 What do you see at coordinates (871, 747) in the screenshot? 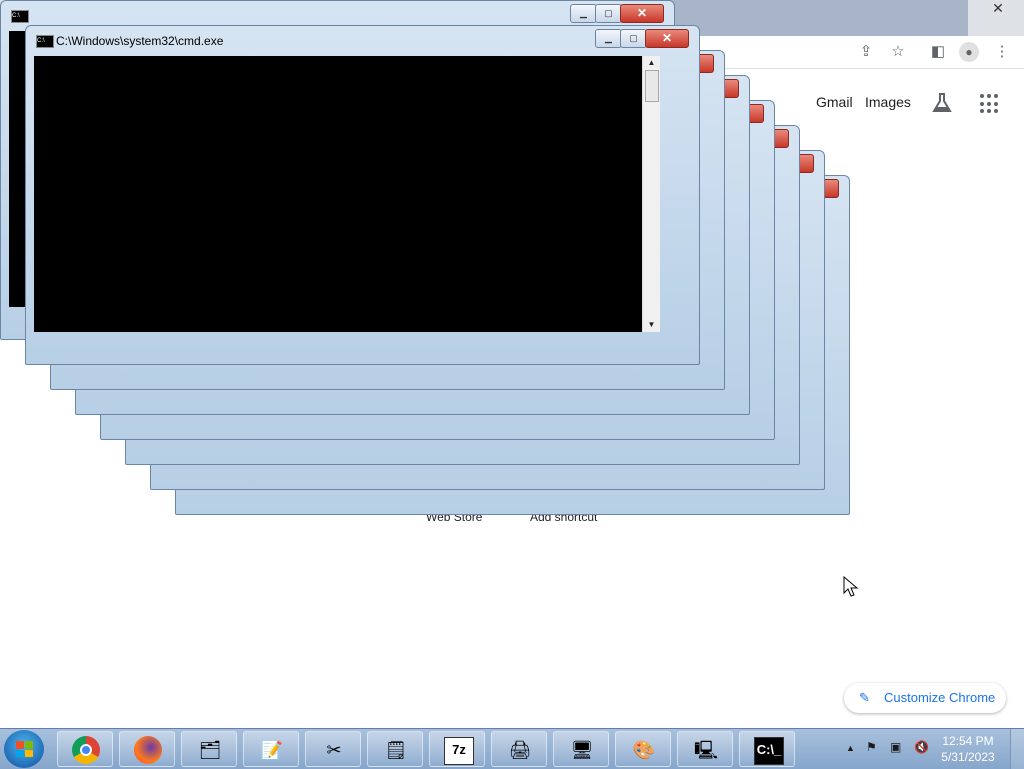
I see `action-center-flag-icon: ⚑` at bounding box center [871, 747].